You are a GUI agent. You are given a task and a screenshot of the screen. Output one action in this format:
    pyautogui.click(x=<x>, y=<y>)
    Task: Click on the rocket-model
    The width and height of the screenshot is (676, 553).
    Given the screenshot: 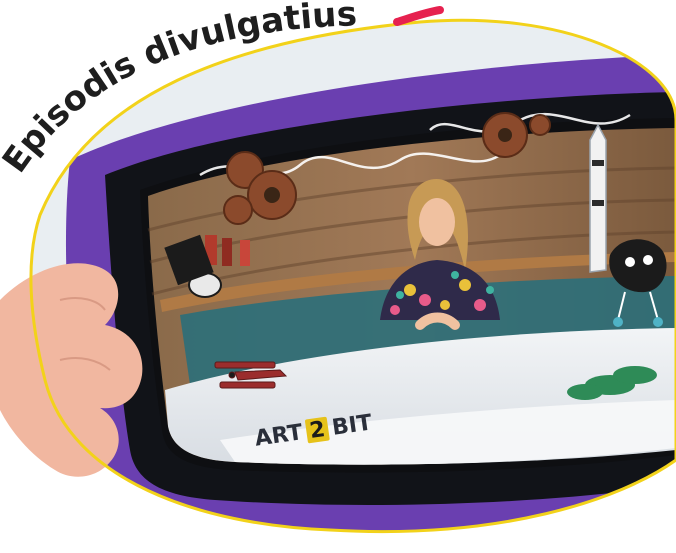 What is the action you would take?
    pyautogui.click(x=598, y=198)
    